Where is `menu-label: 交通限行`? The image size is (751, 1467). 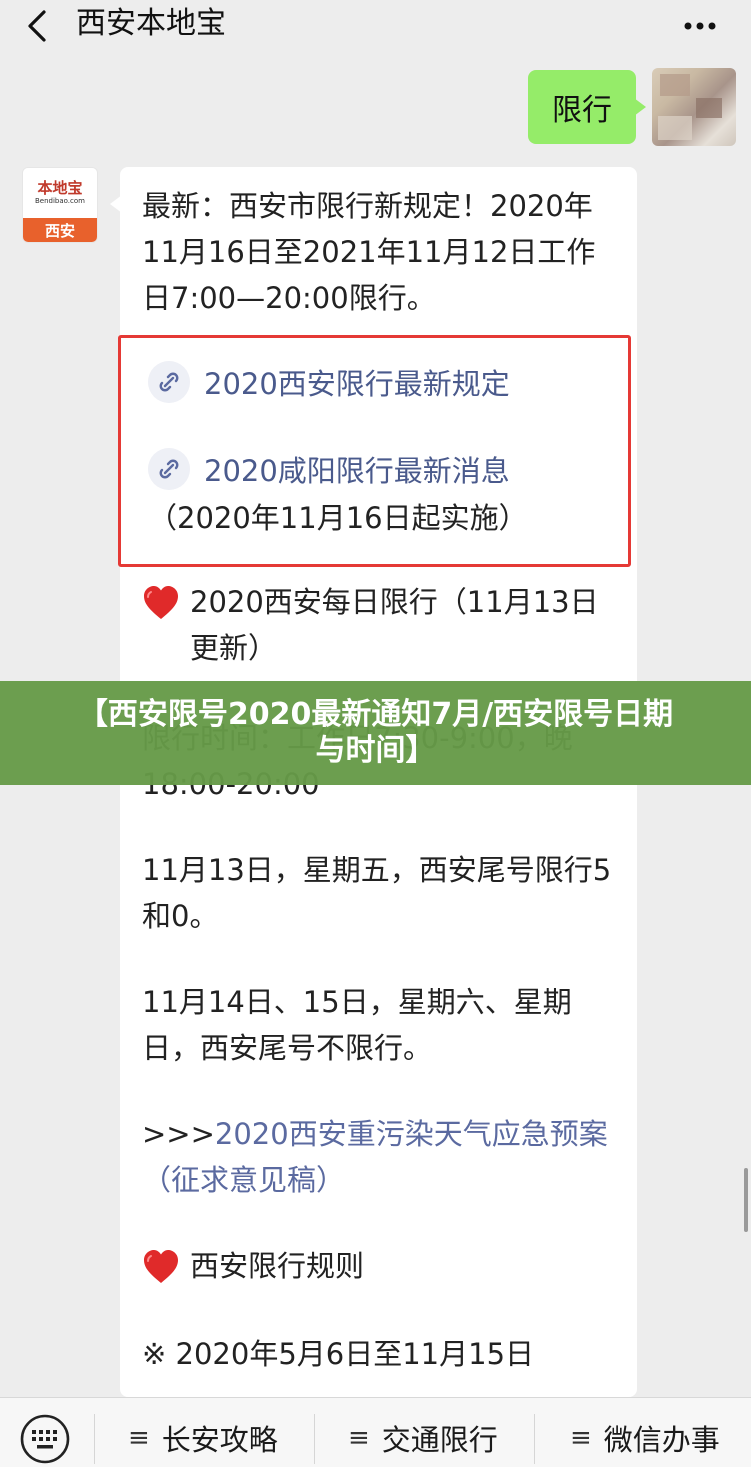 menu-label: 交通限行 is located at coordinates (439, 1440).